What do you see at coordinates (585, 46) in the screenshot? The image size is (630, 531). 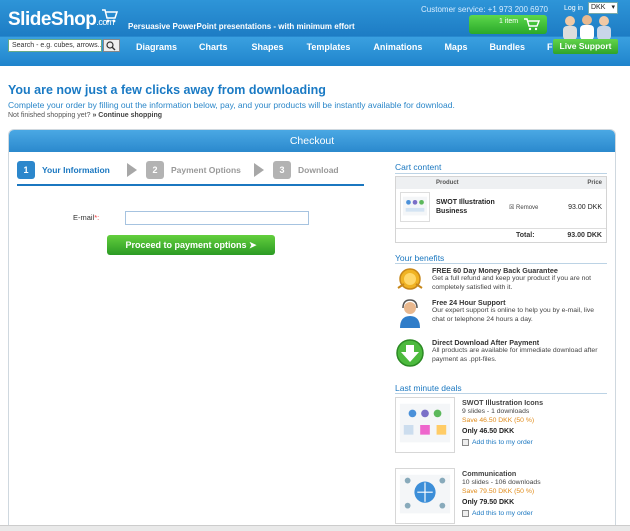 I see `live-support-button: Live Support` at bounding box center [585, 46].